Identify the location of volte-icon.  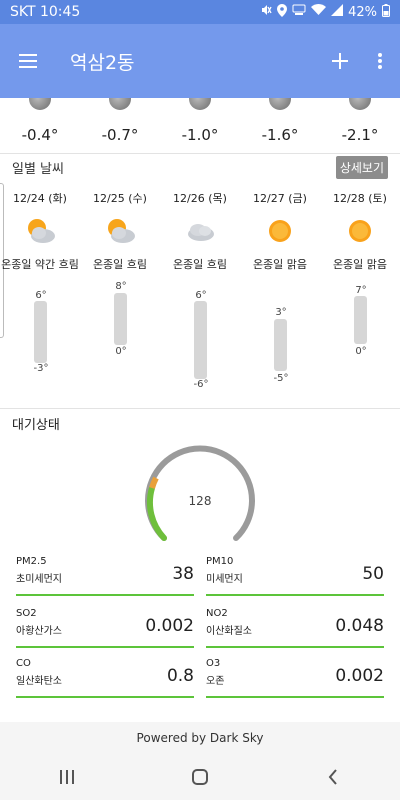
(299, 12).